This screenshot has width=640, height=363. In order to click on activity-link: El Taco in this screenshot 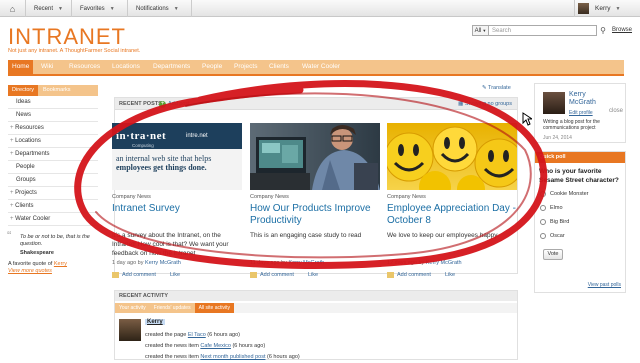, I will do `click(197, 335)`.